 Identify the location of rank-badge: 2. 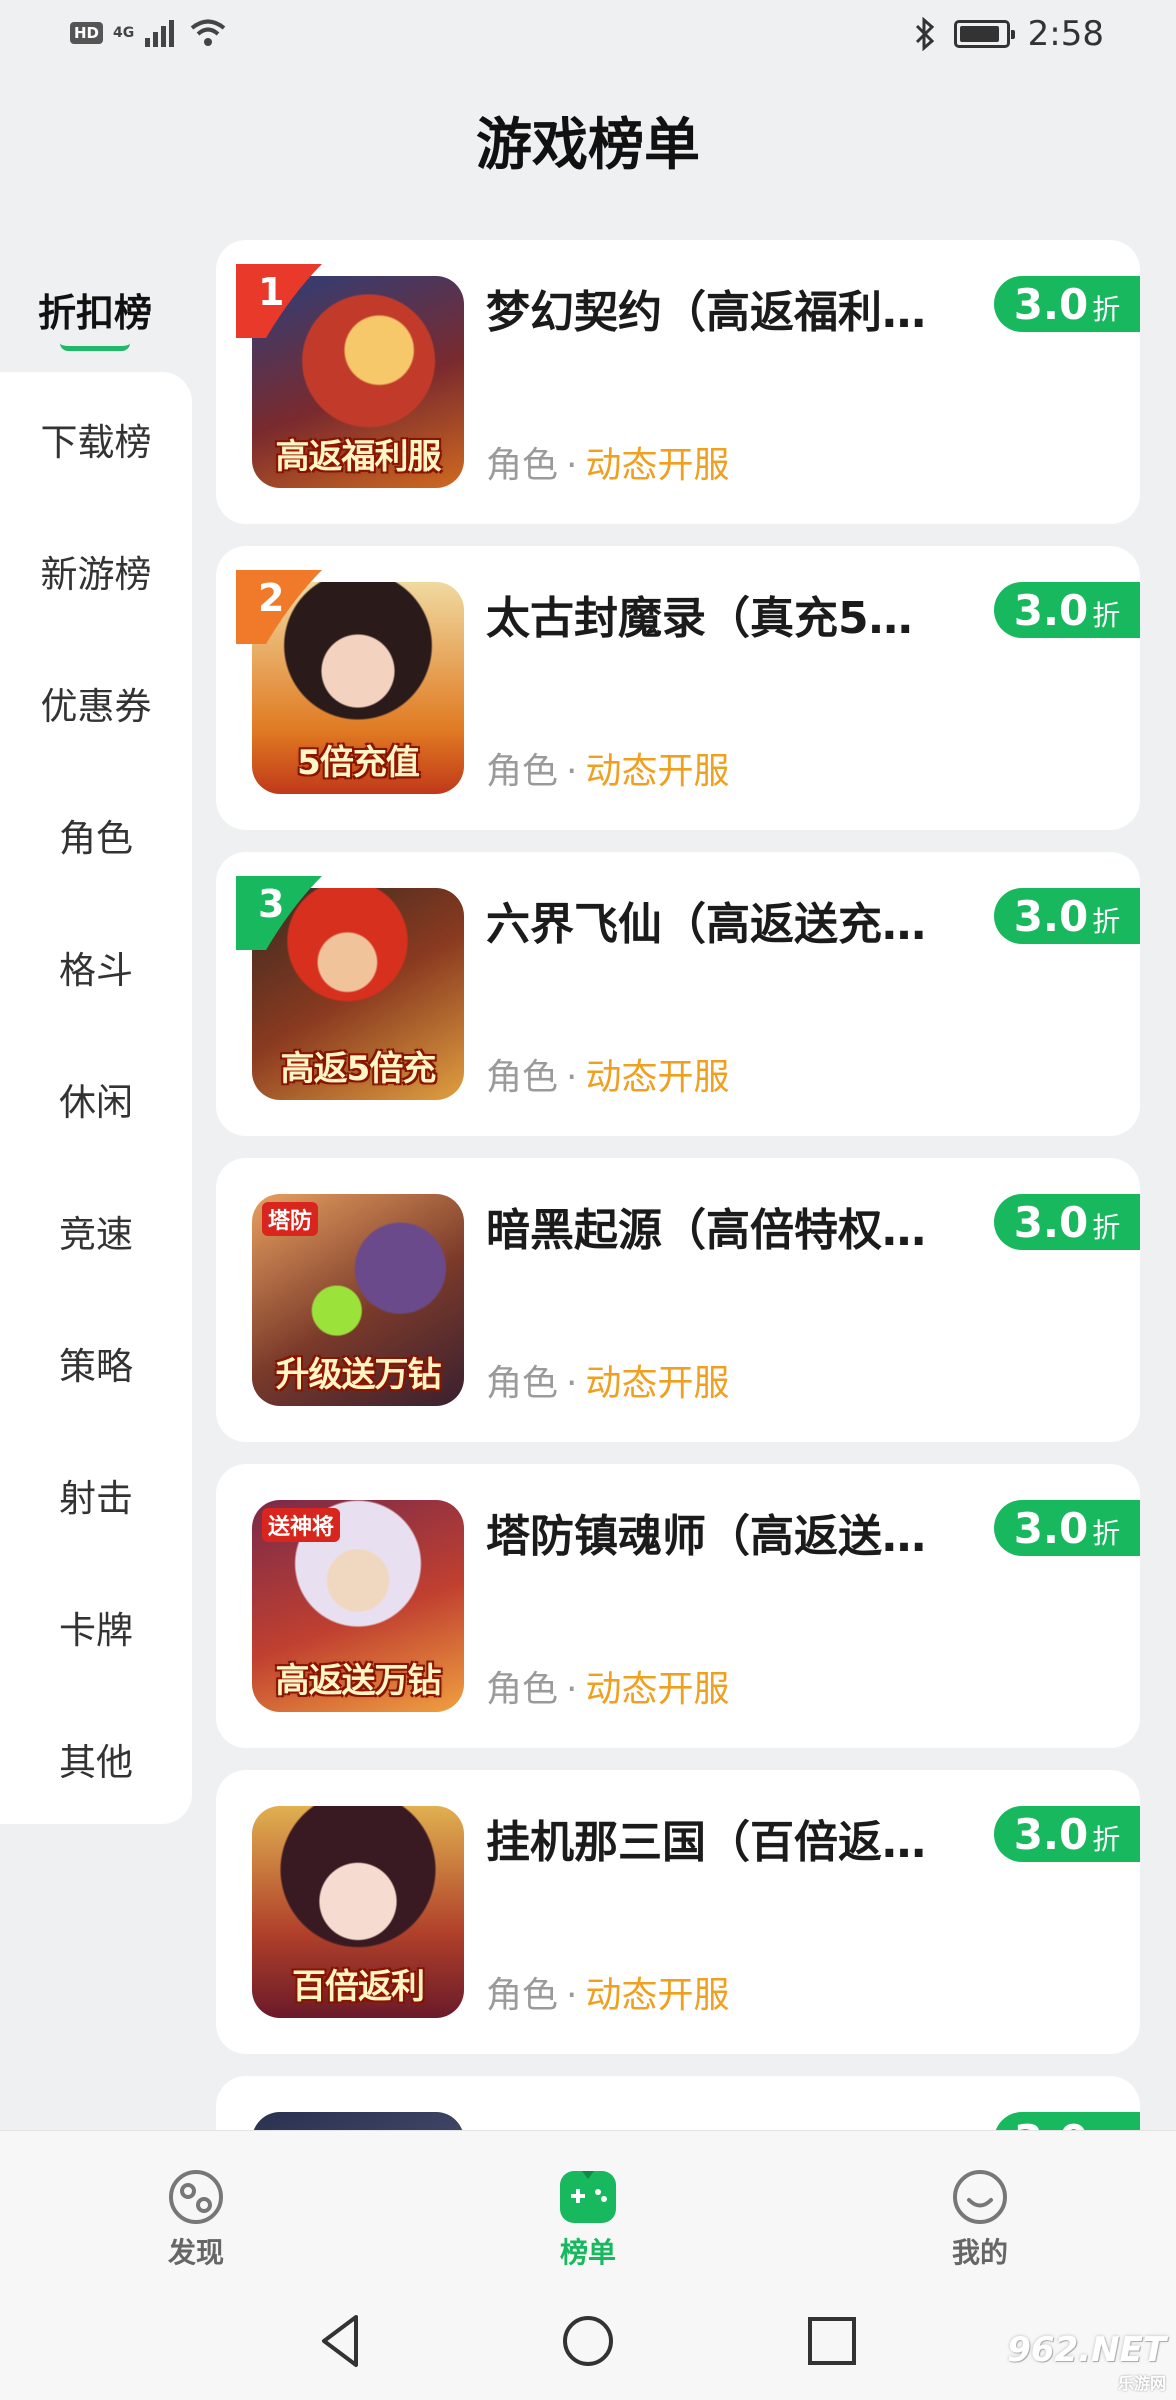
(279, 607).